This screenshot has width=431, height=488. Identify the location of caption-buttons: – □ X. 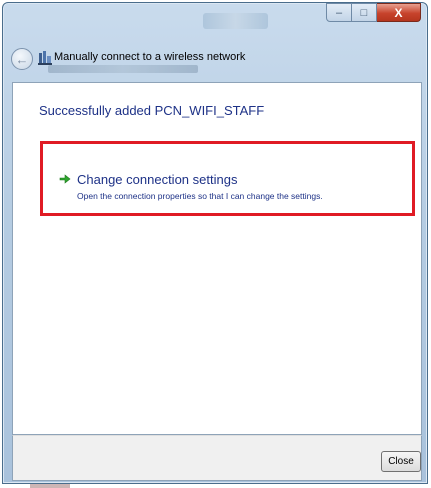
(373, 13).